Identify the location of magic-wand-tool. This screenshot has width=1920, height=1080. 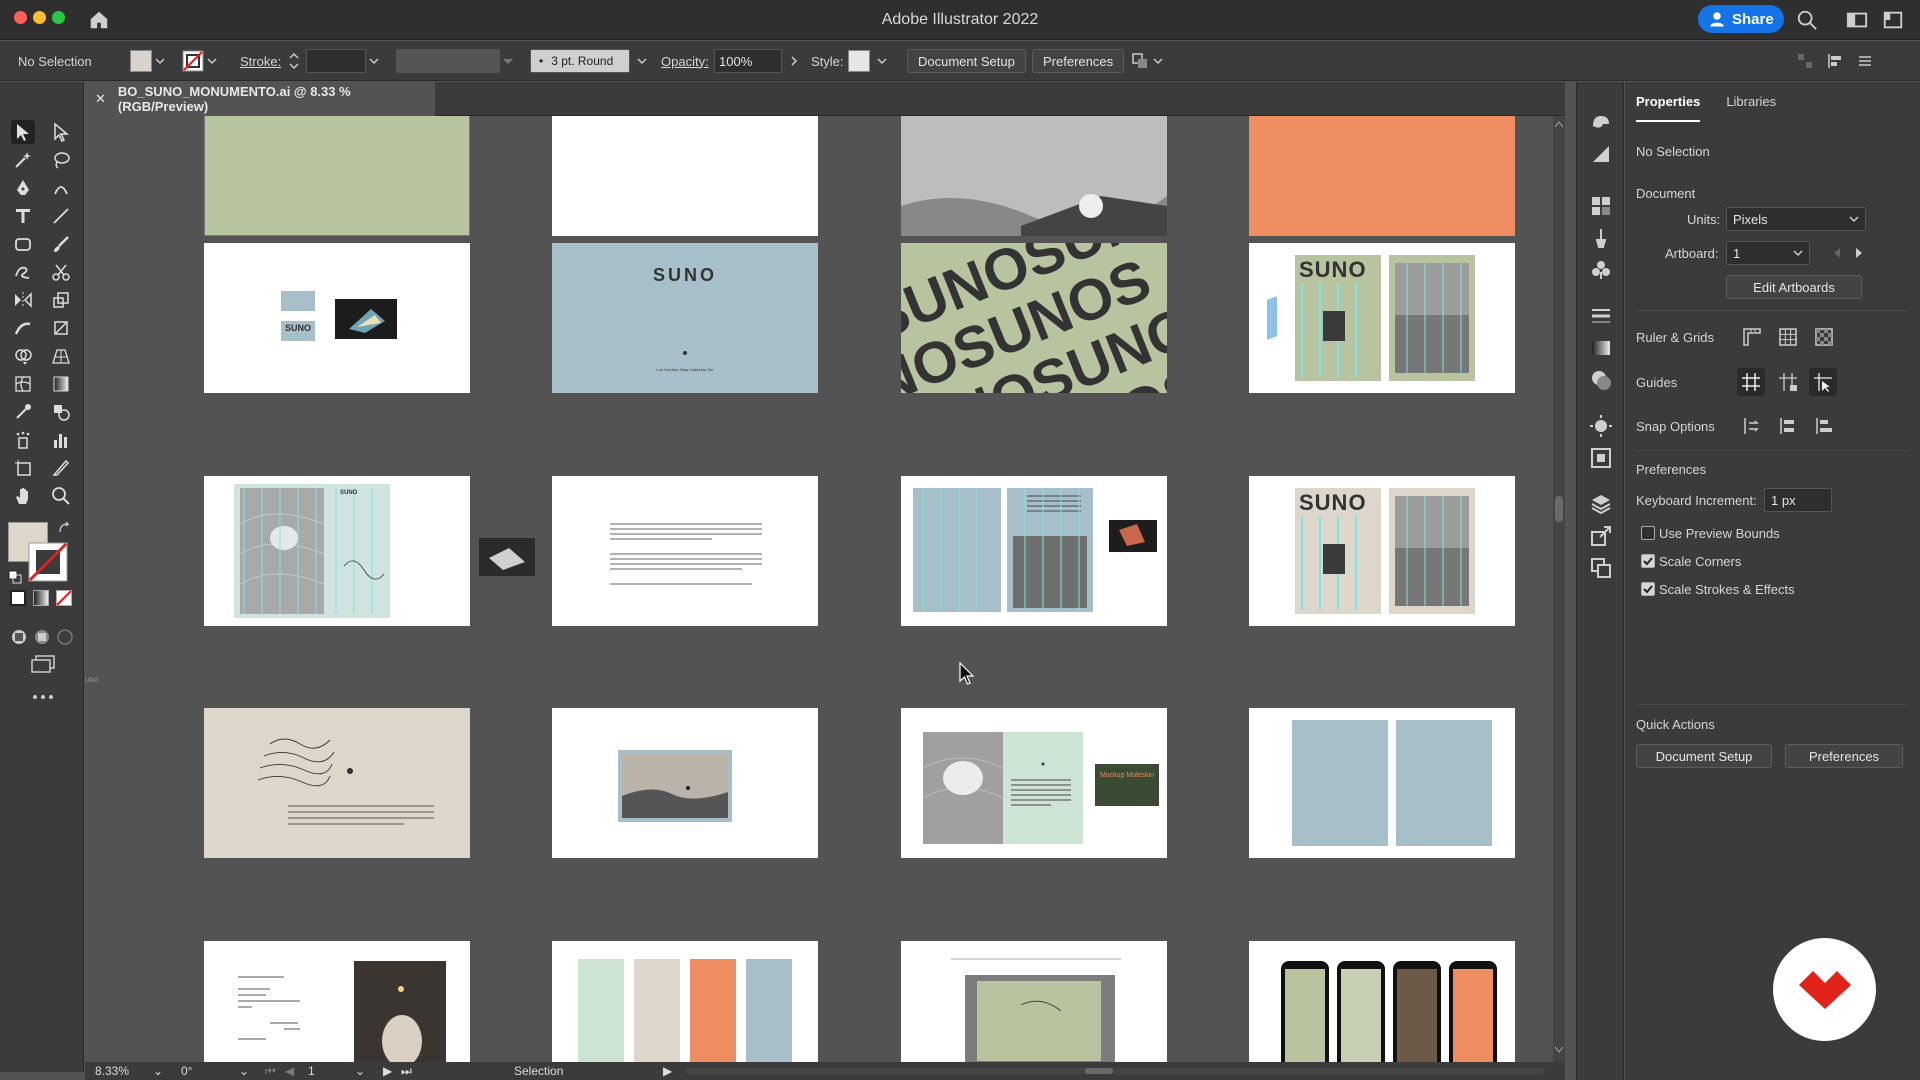
(23, 160).